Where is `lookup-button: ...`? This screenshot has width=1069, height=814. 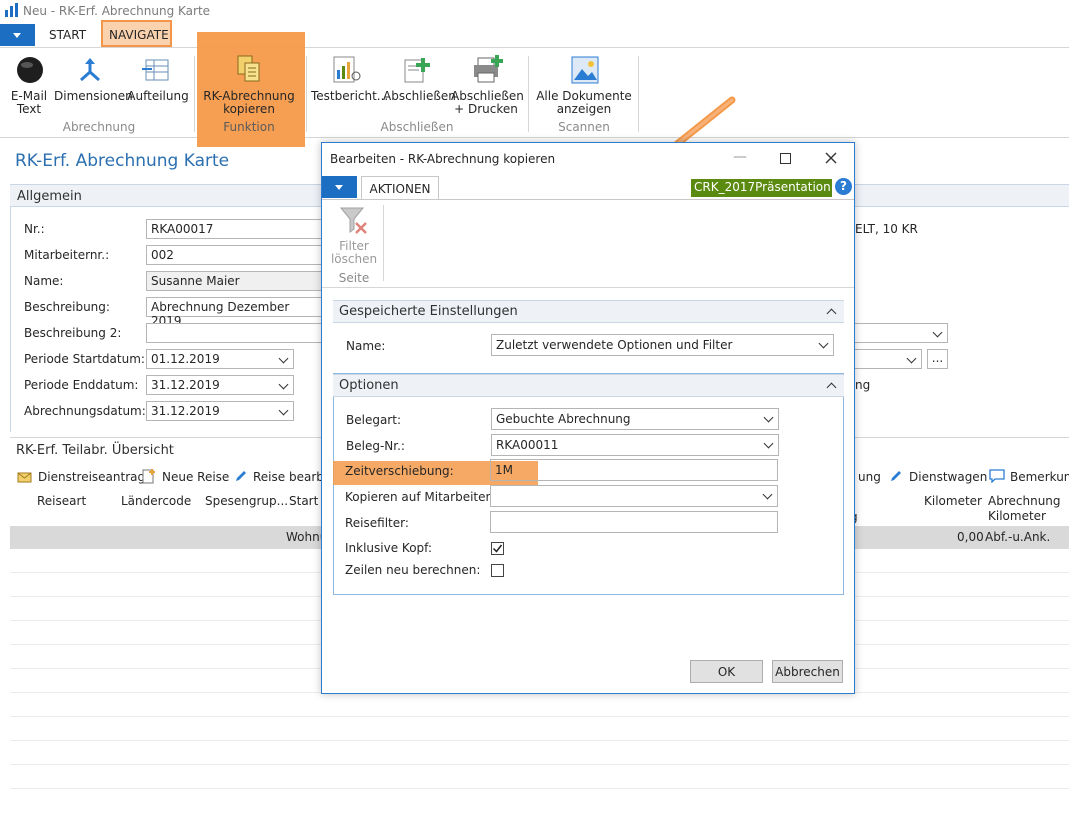 lookup-button: ... is located at coordinates (937, 359).